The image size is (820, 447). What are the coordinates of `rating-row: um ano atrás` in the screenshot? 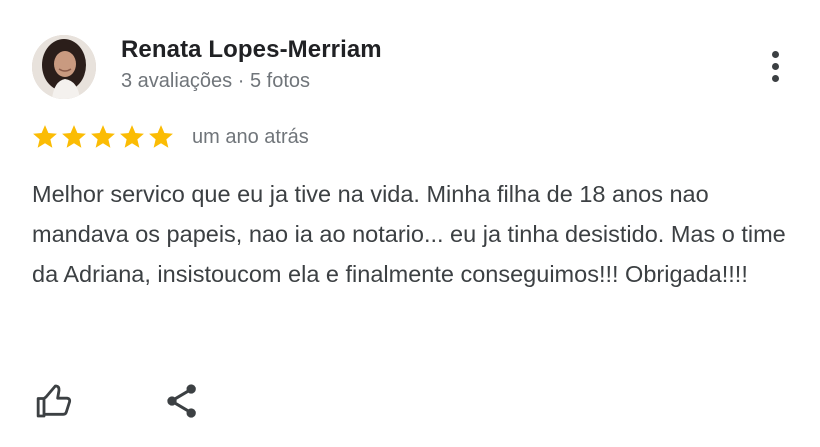 It's located at (170, 137).